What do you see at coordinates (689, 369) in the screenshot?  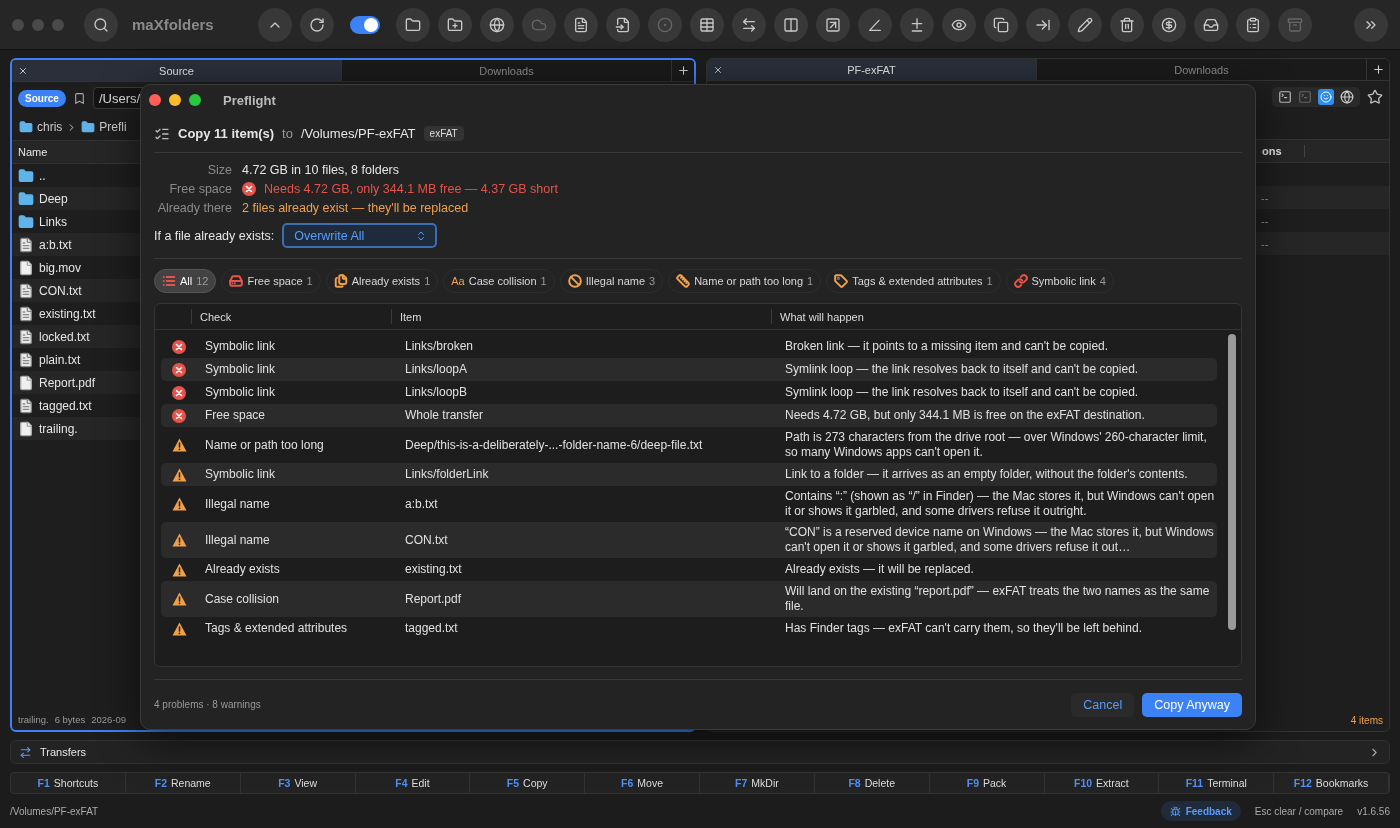 I see `issue-row: Symbolic link Links/loopA Symlink loop — the link resolves back to itself and can't be copied.` at bounding box center [689, 369].